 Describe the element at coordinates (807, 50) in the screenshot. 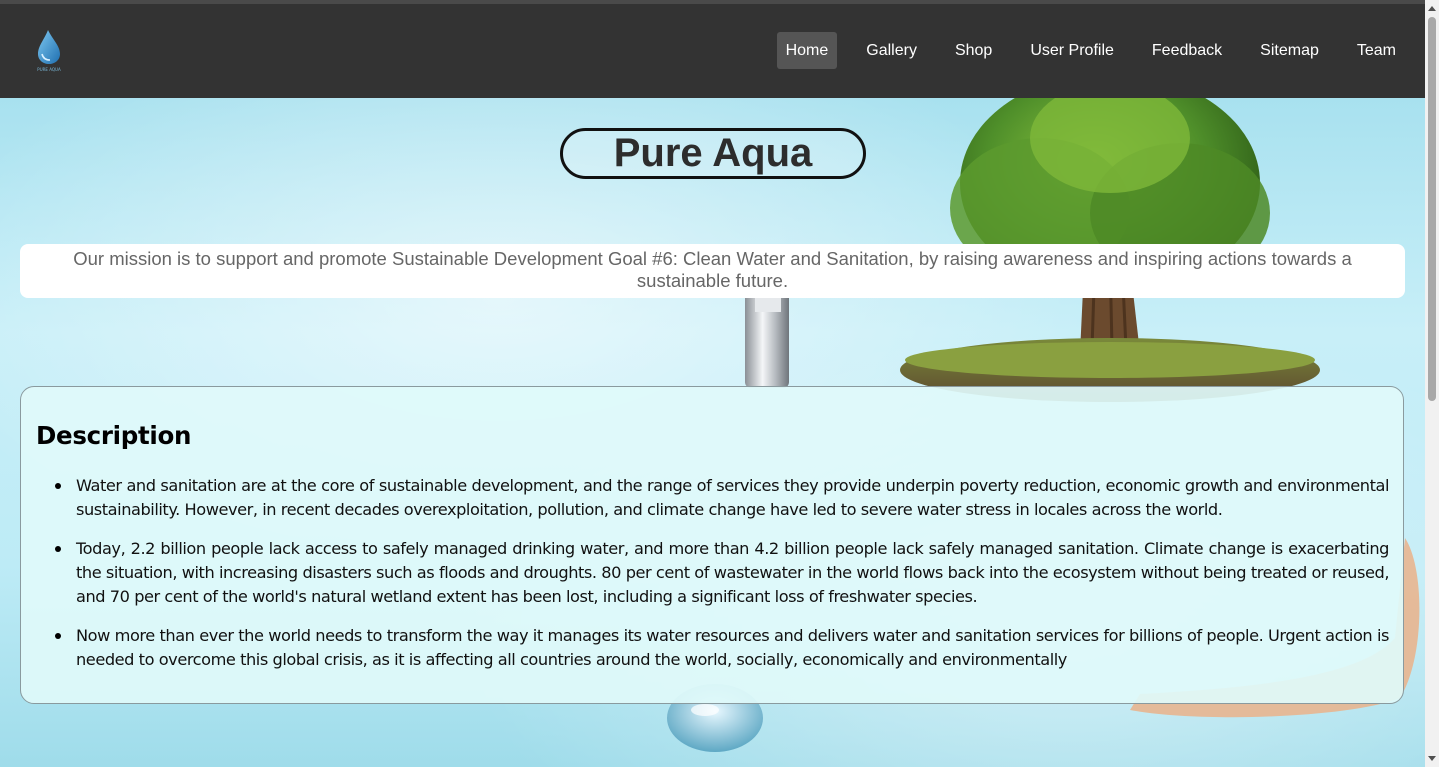

I see `nav-home: Home` at that location.